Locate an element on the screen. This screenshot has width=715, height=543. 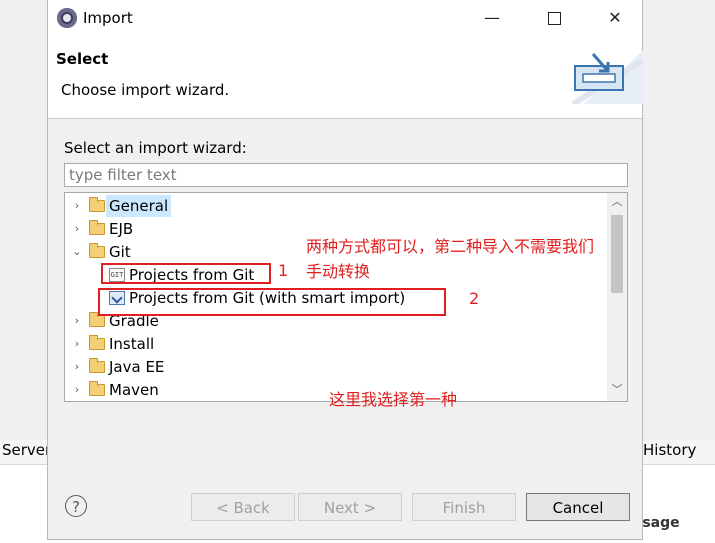
eclipse-icon is located at coordinates (67, 18).